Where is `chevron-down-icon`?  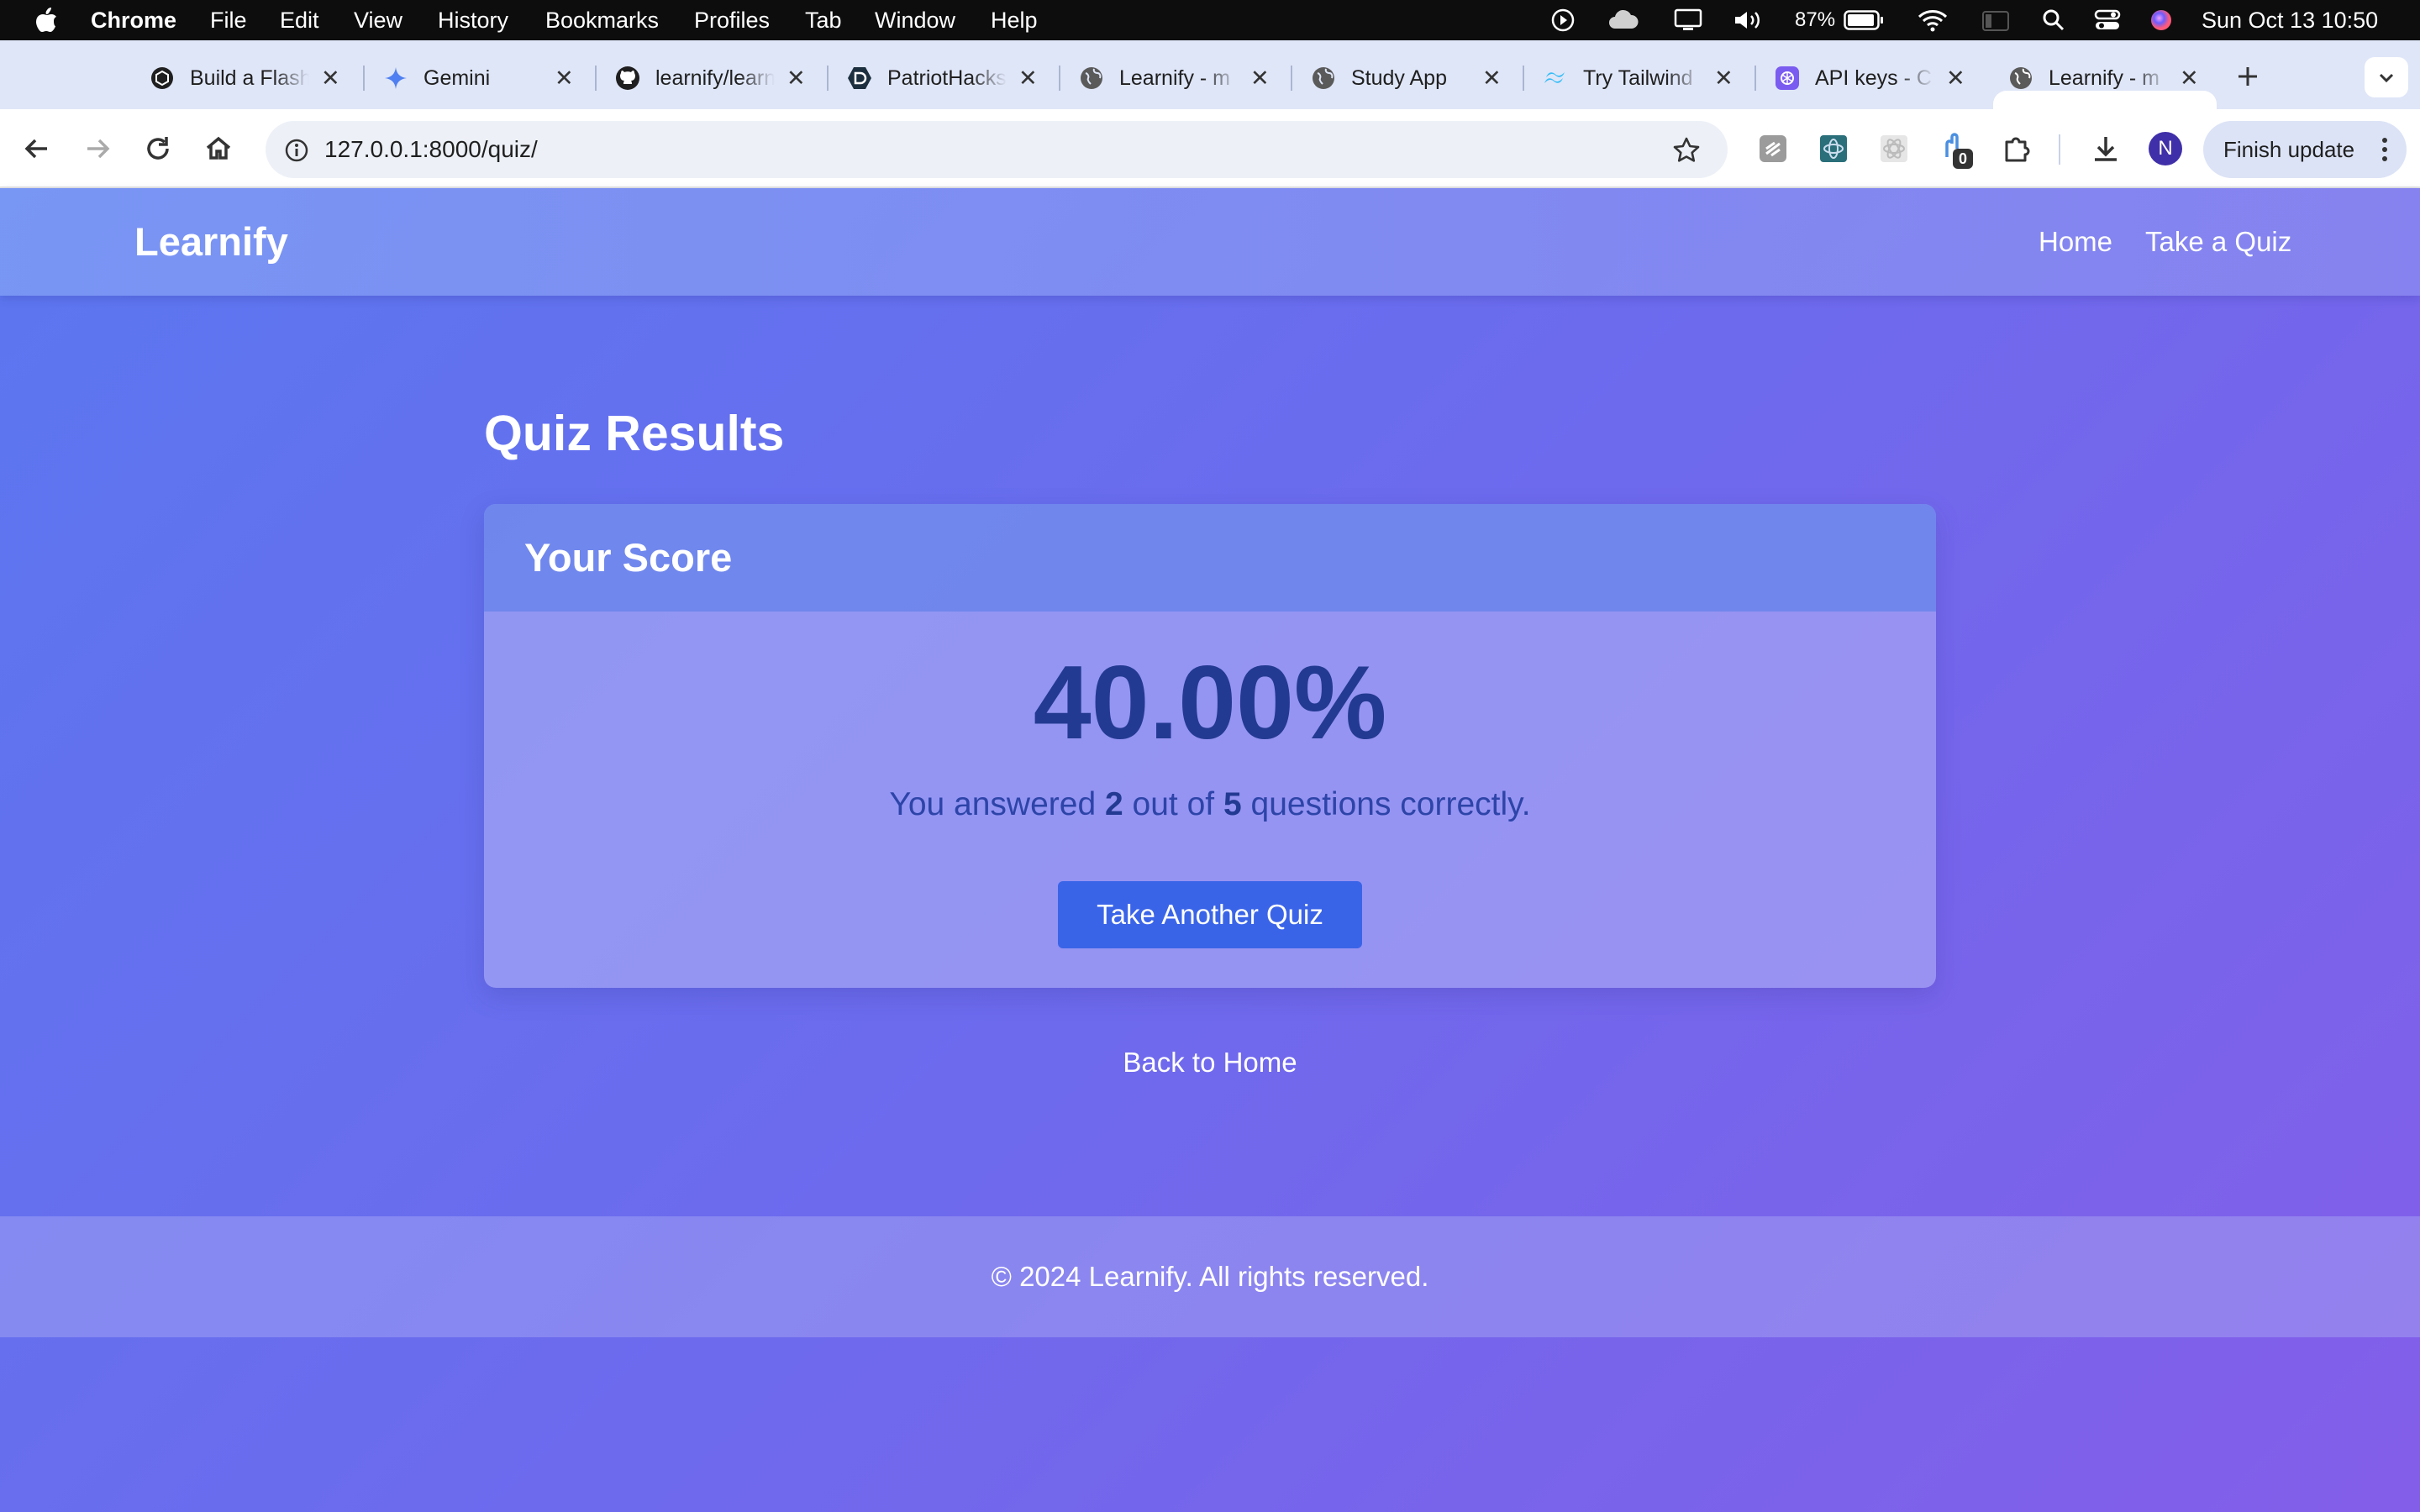
chevron-down-icon is located at coordinates (2387, 78).